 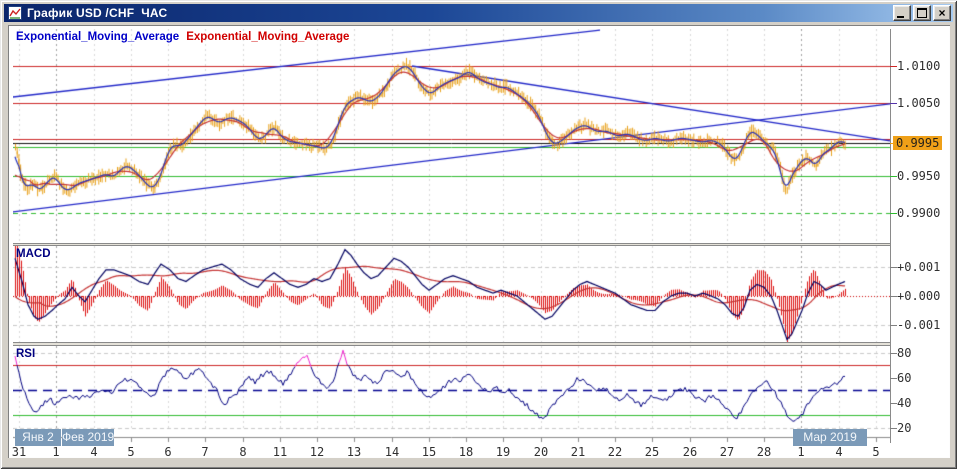 What do you see at coordinates (478, 13) in the screenshot?
I see `title-bar: График USD /CHF ЧАС ×` at bounding box center [478, 13].